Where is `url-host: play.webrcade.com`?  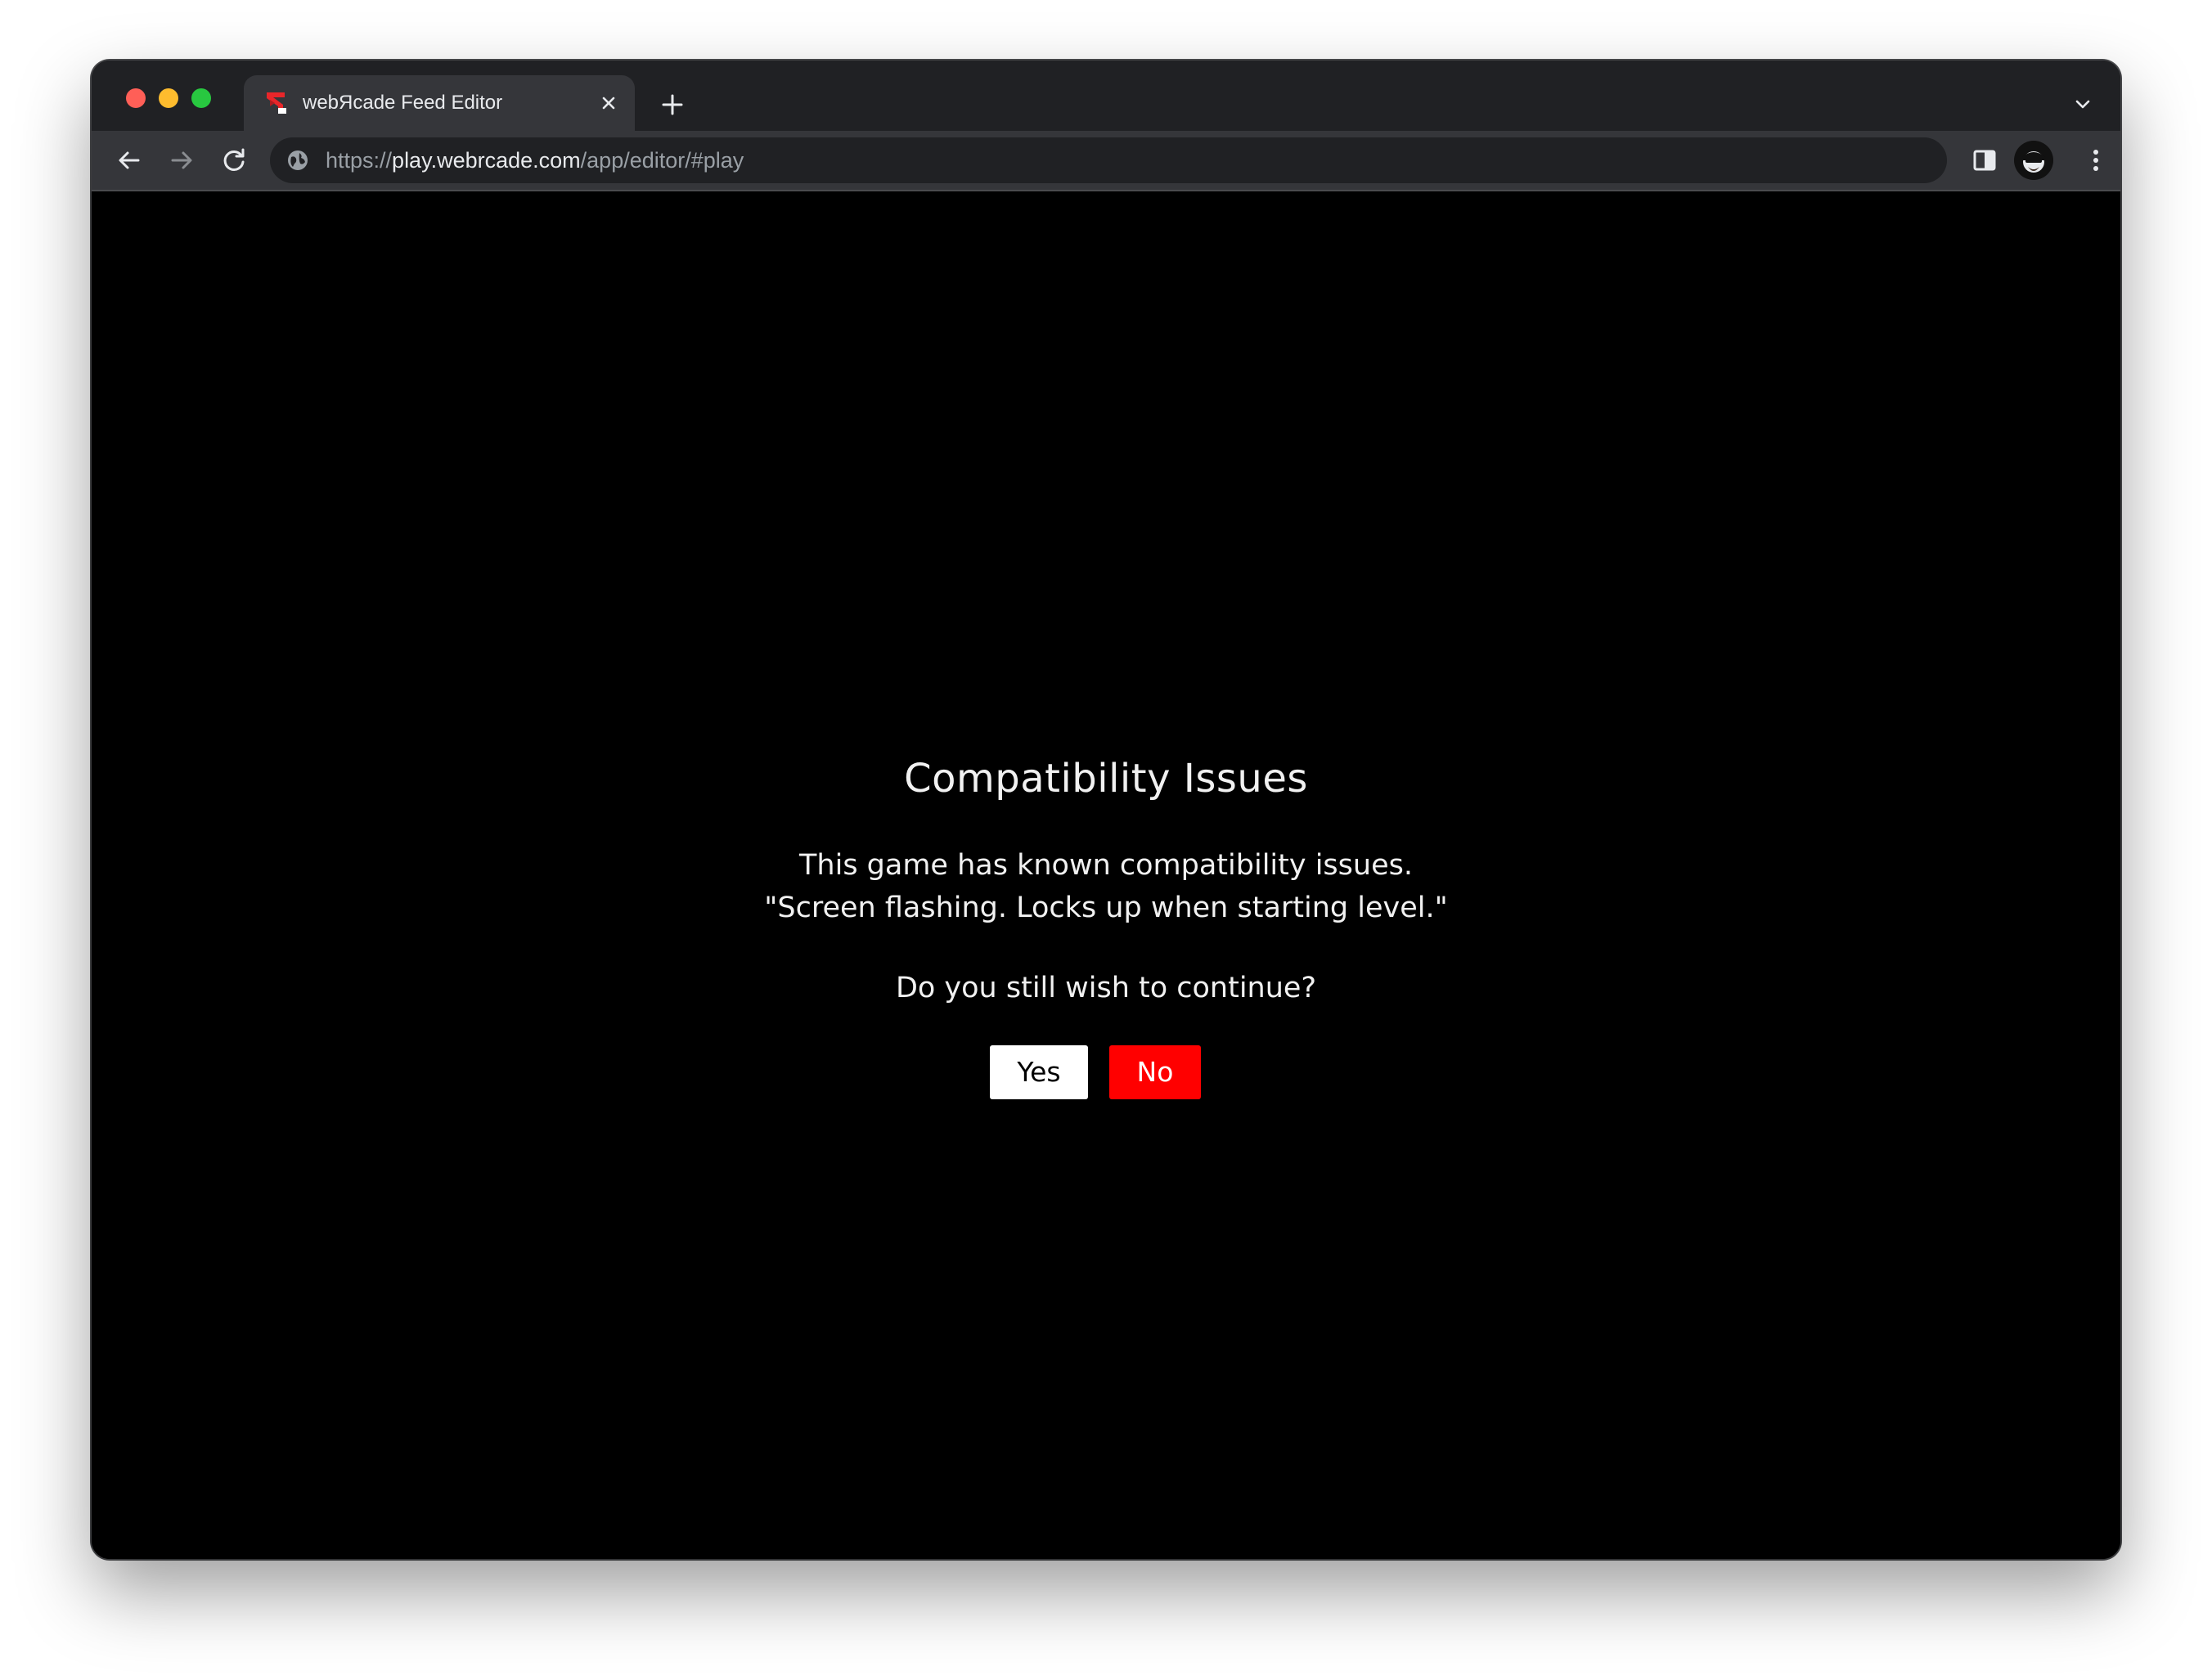
url-host: play.webrcade.com is located at coordinates (486, 160).